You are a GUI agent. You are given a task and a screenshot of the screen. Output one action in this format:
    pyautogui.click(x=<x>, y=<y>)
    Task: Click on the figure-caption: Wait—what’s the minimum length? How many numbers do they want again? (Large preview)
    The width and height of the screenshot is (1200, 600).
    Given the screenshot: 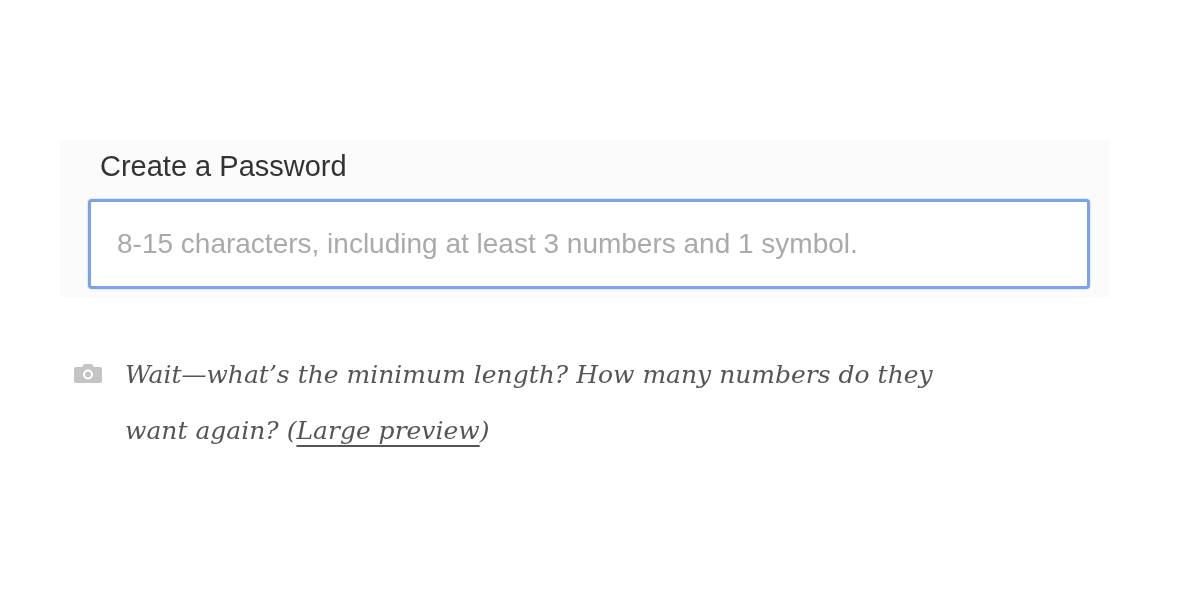 What is the action you would take?
    pyautogui.click(x=529, y=403)
    